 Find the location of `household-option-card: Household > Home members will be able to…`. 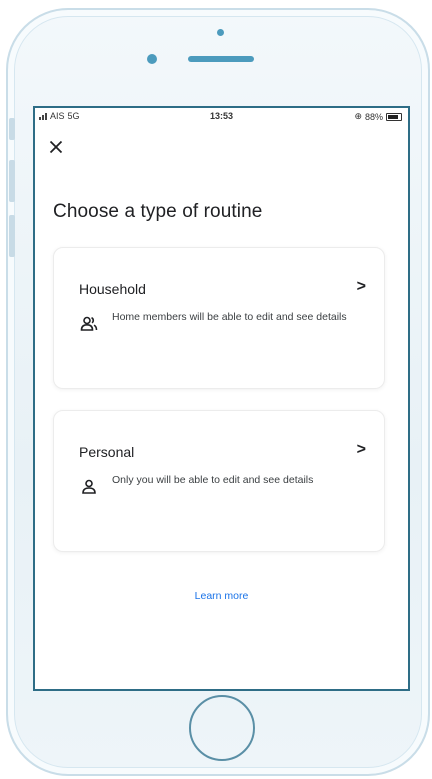

household-option-card: Household > Home members will be able to… is located at coordinates (219, 318).